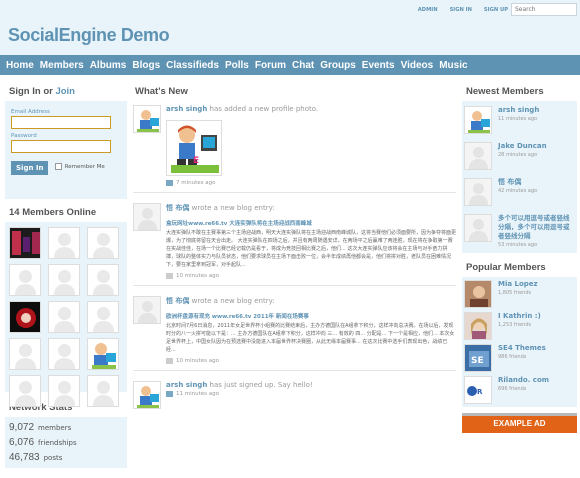 Image resolution: width=580 pixels, height=478 pixels. Describe the element at coordinates (58, 166) in the screenshot. I see `remember-checkbox` at that location.